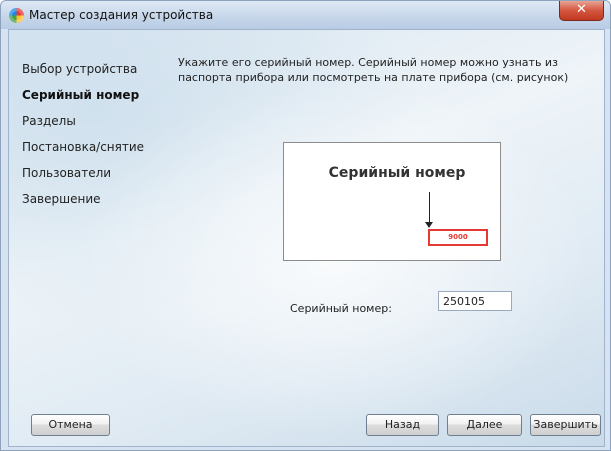  What do you see at coordinates (305, 15) in the screenshot?
I see `title-bar: Мастер создания устройства ✕` at bounding box center [305, 15].